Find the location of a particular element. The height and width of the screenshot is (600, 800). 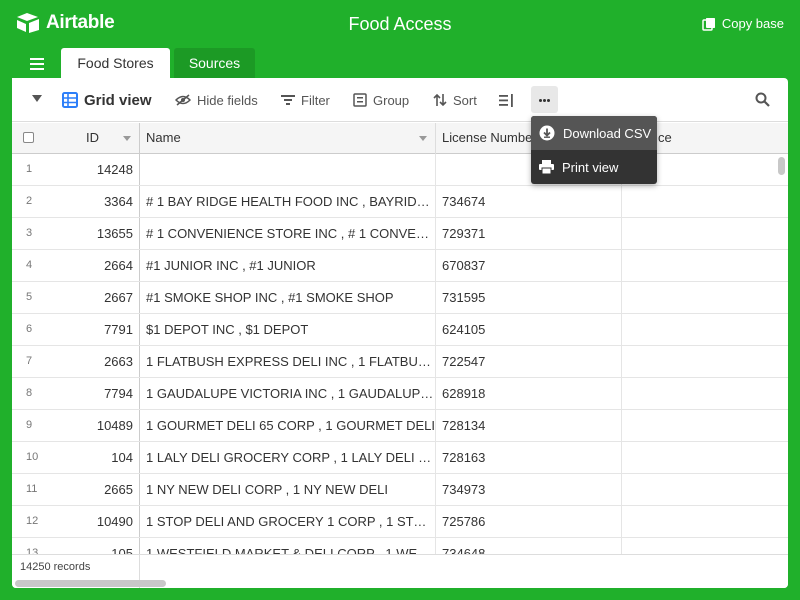

tab-food-stores: Food Stores is located at coordinates (115, 63).